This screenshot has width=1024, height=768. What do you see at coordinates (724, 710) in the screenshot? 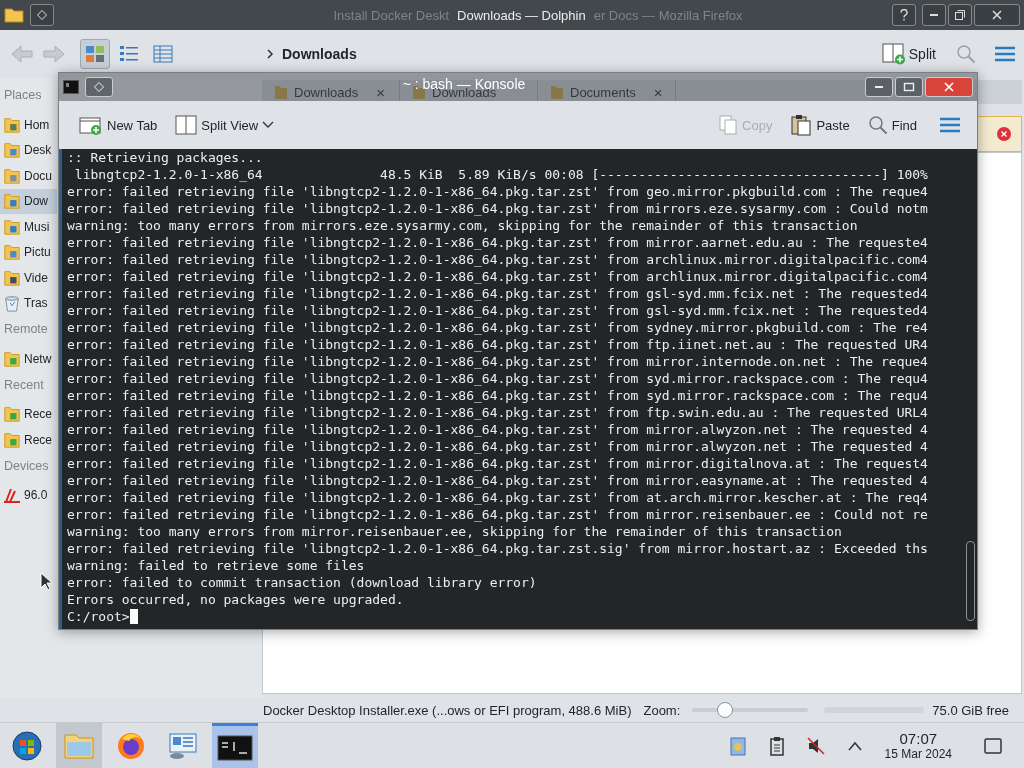
I see `slider-handle` at bounding box center [724, 710].